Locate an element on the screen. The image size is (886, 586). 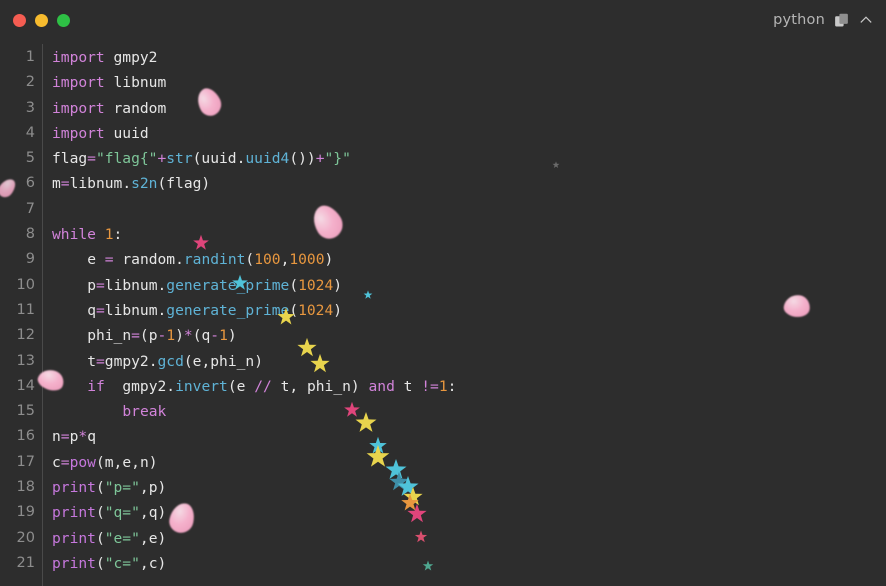
line-number: 1 is located at coordinates (30, 57).